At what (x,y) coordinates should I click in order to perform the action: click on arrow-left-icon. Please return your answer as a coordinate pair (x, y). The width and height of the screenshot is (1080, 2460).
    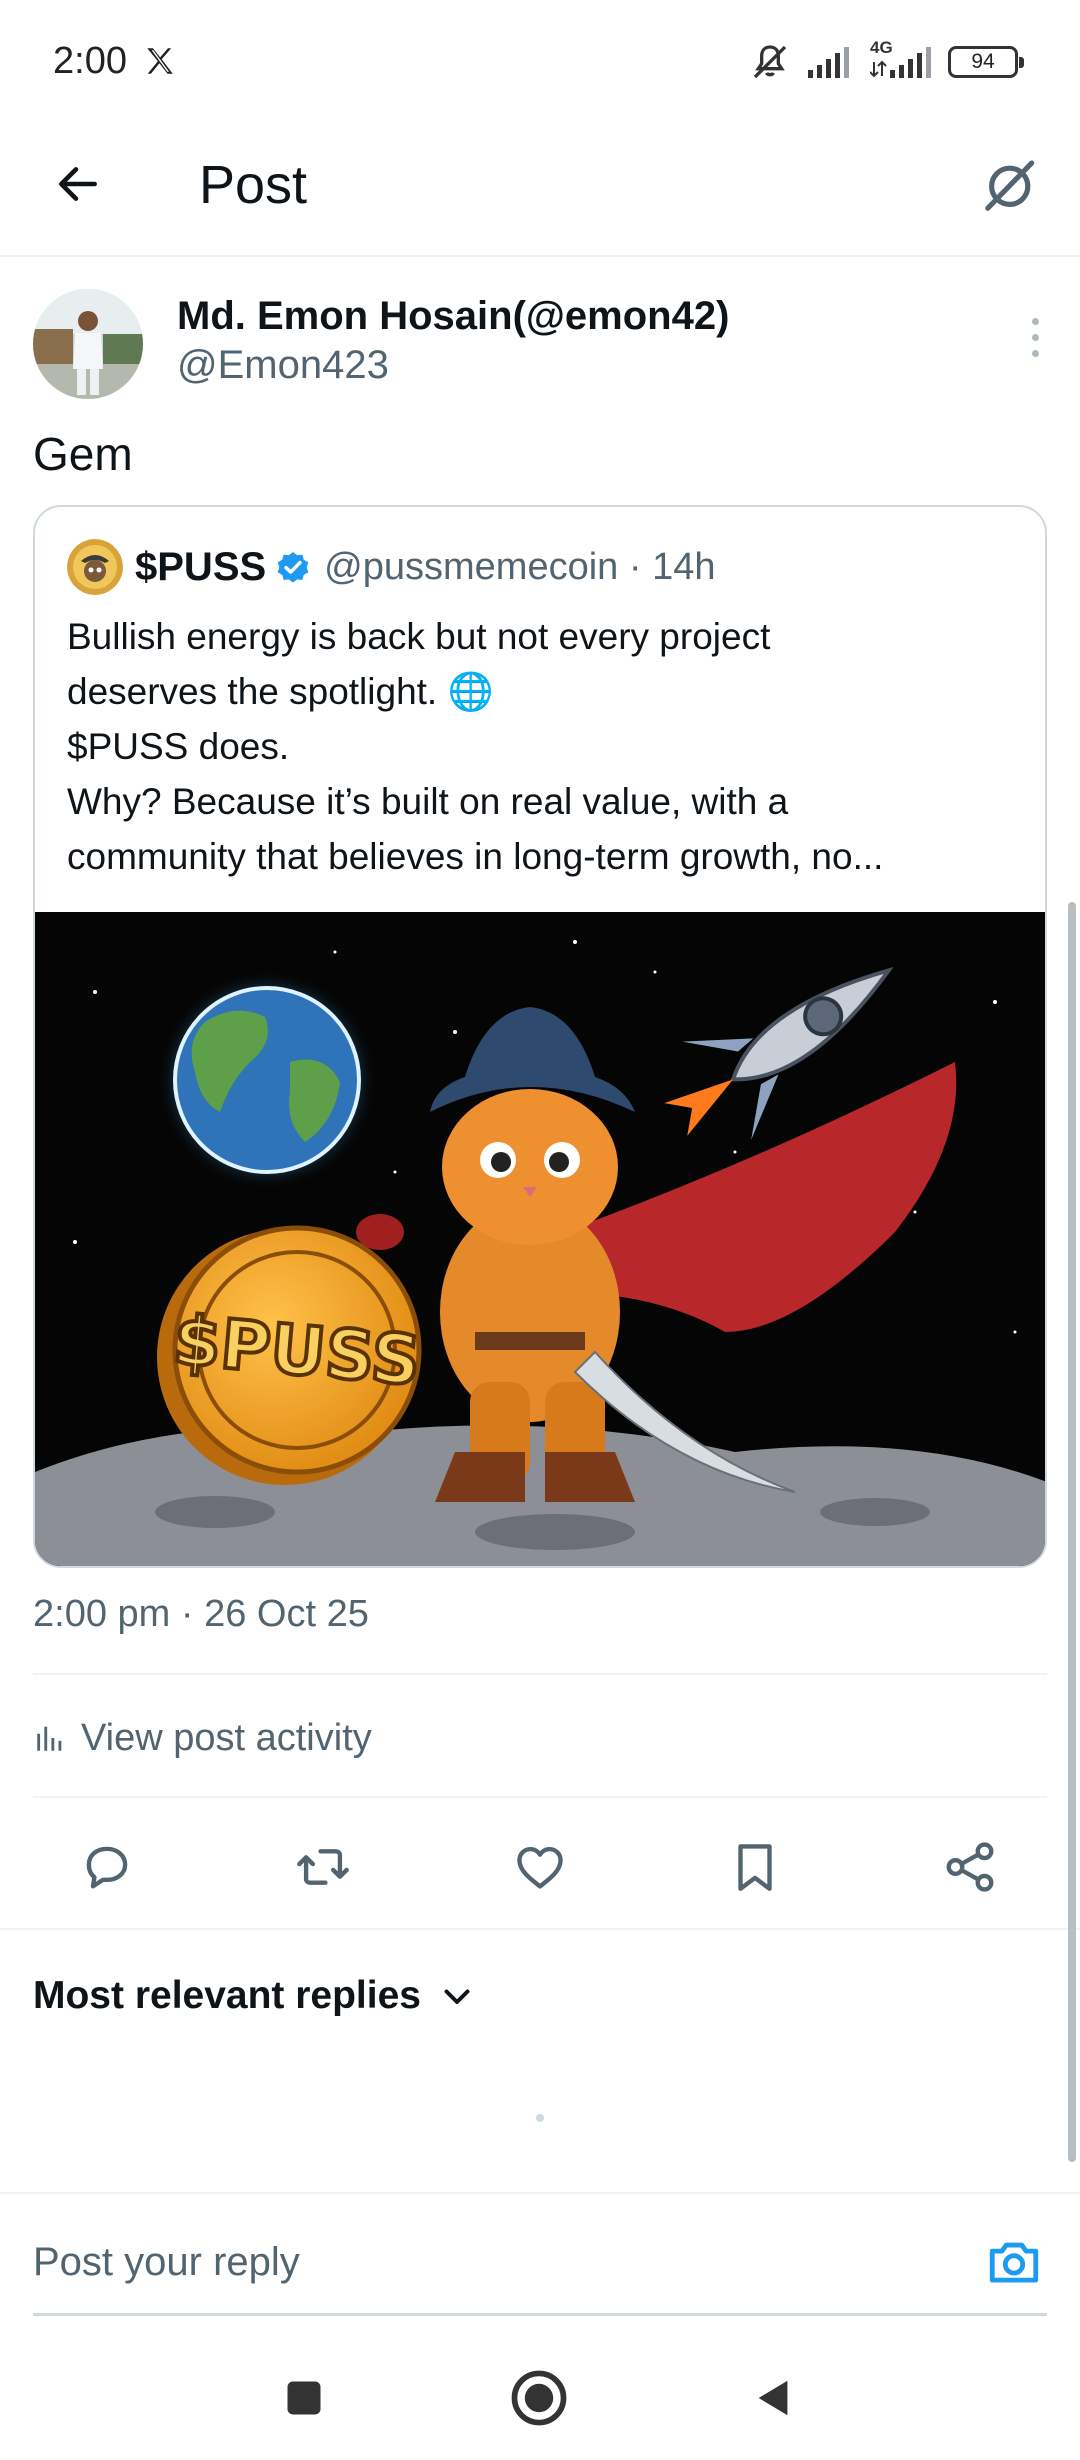
    Looking at the image, I should click on (78, 184).